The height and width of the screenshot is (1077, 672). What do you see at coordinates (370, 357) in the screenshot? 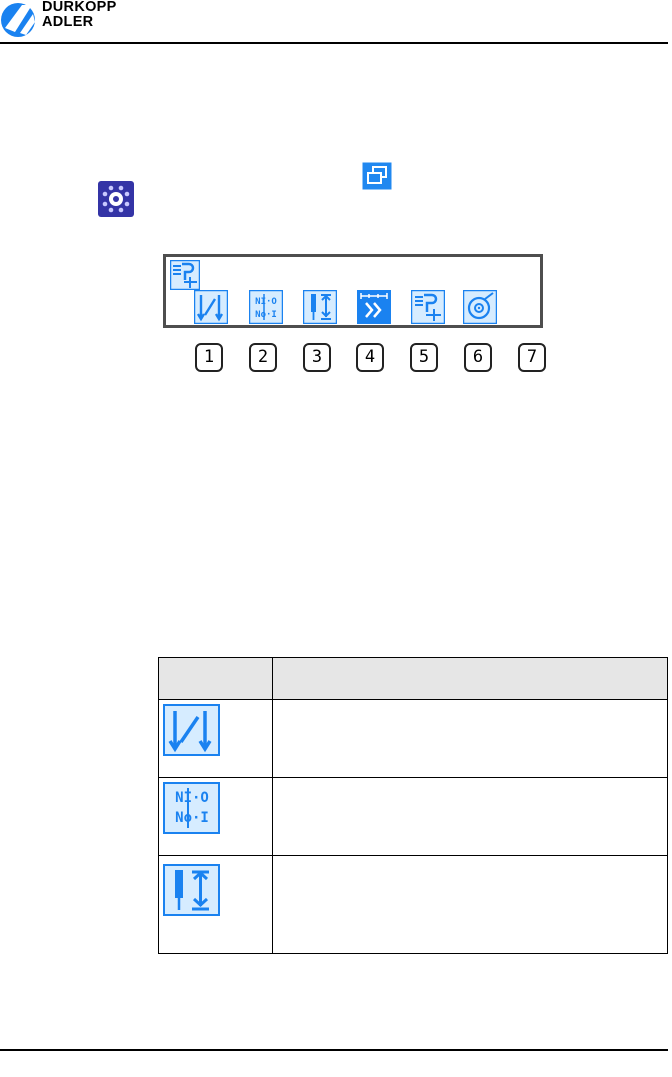
I see `key-4: 4` at bounding box center [370, 357].